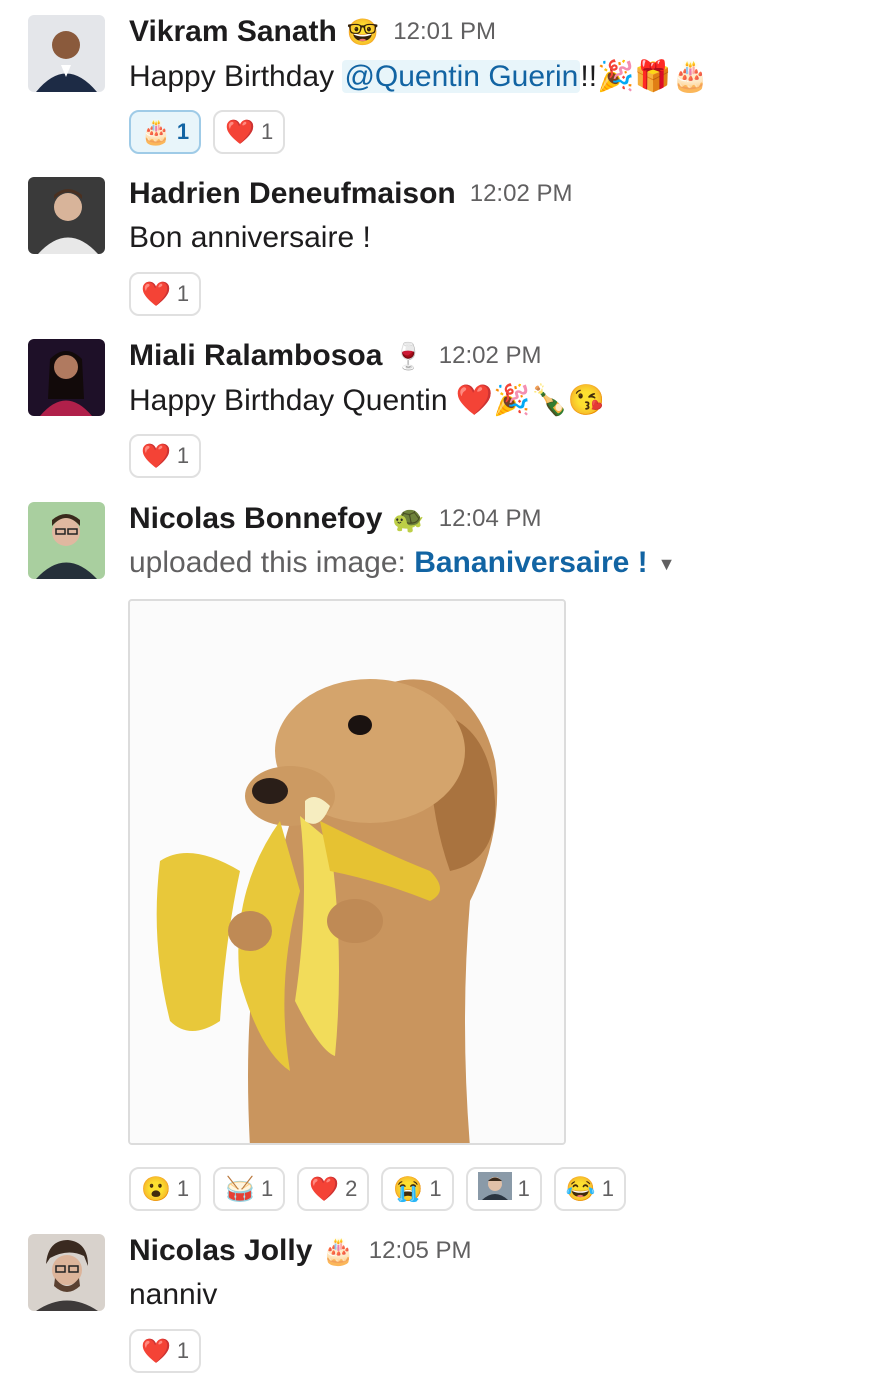  I want to click on drum-kit-icon: 🥁, so click(240, 1189).